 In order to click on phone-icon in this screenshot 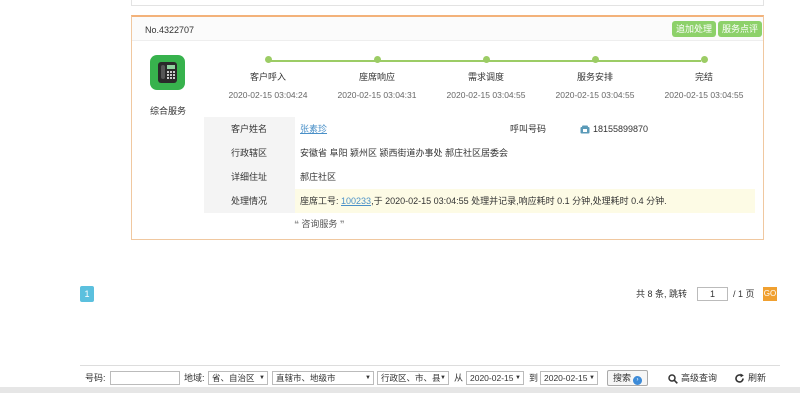, I will do `click(167, 72)`.